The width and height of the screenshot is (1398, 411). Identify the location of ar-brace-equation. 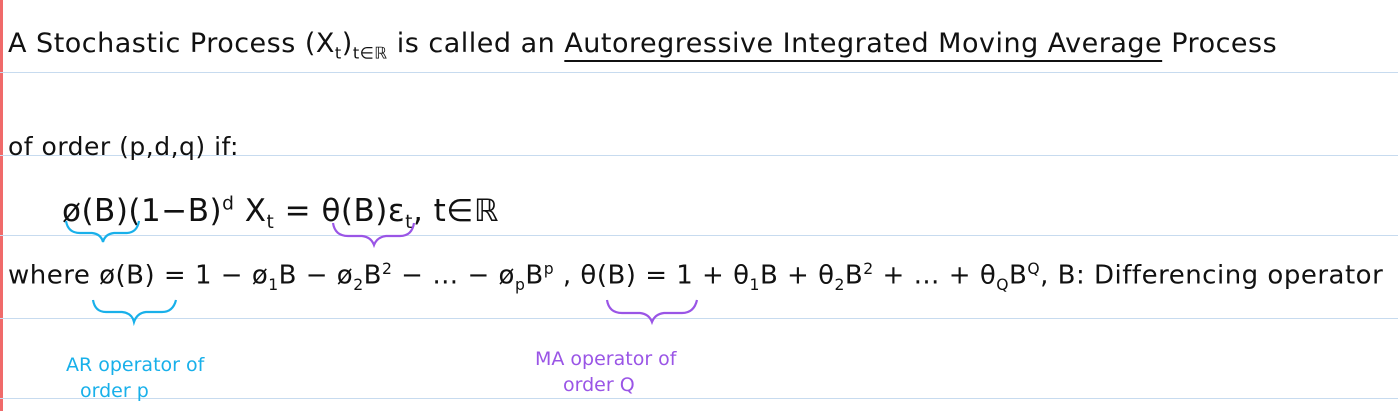
(102, 231).